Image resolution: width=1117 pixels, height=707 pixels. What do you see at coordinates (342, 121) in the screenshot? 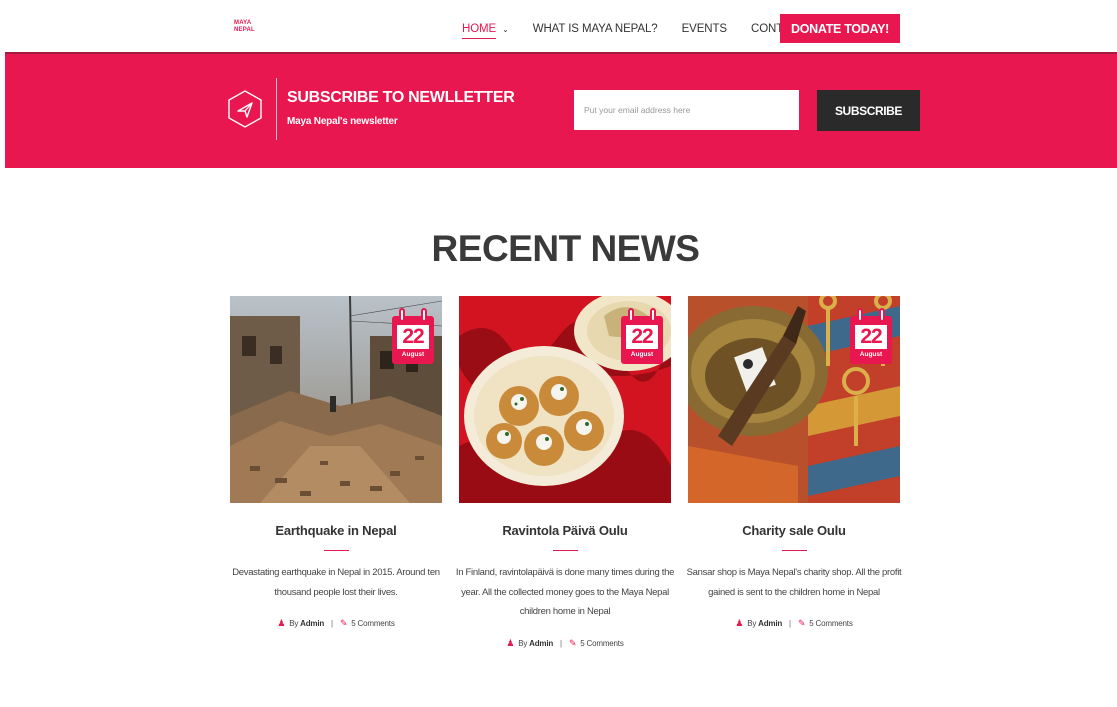
I see `newsletter-subtitle: Maya Nepal's newsletter` at bounding box center [342, 121].